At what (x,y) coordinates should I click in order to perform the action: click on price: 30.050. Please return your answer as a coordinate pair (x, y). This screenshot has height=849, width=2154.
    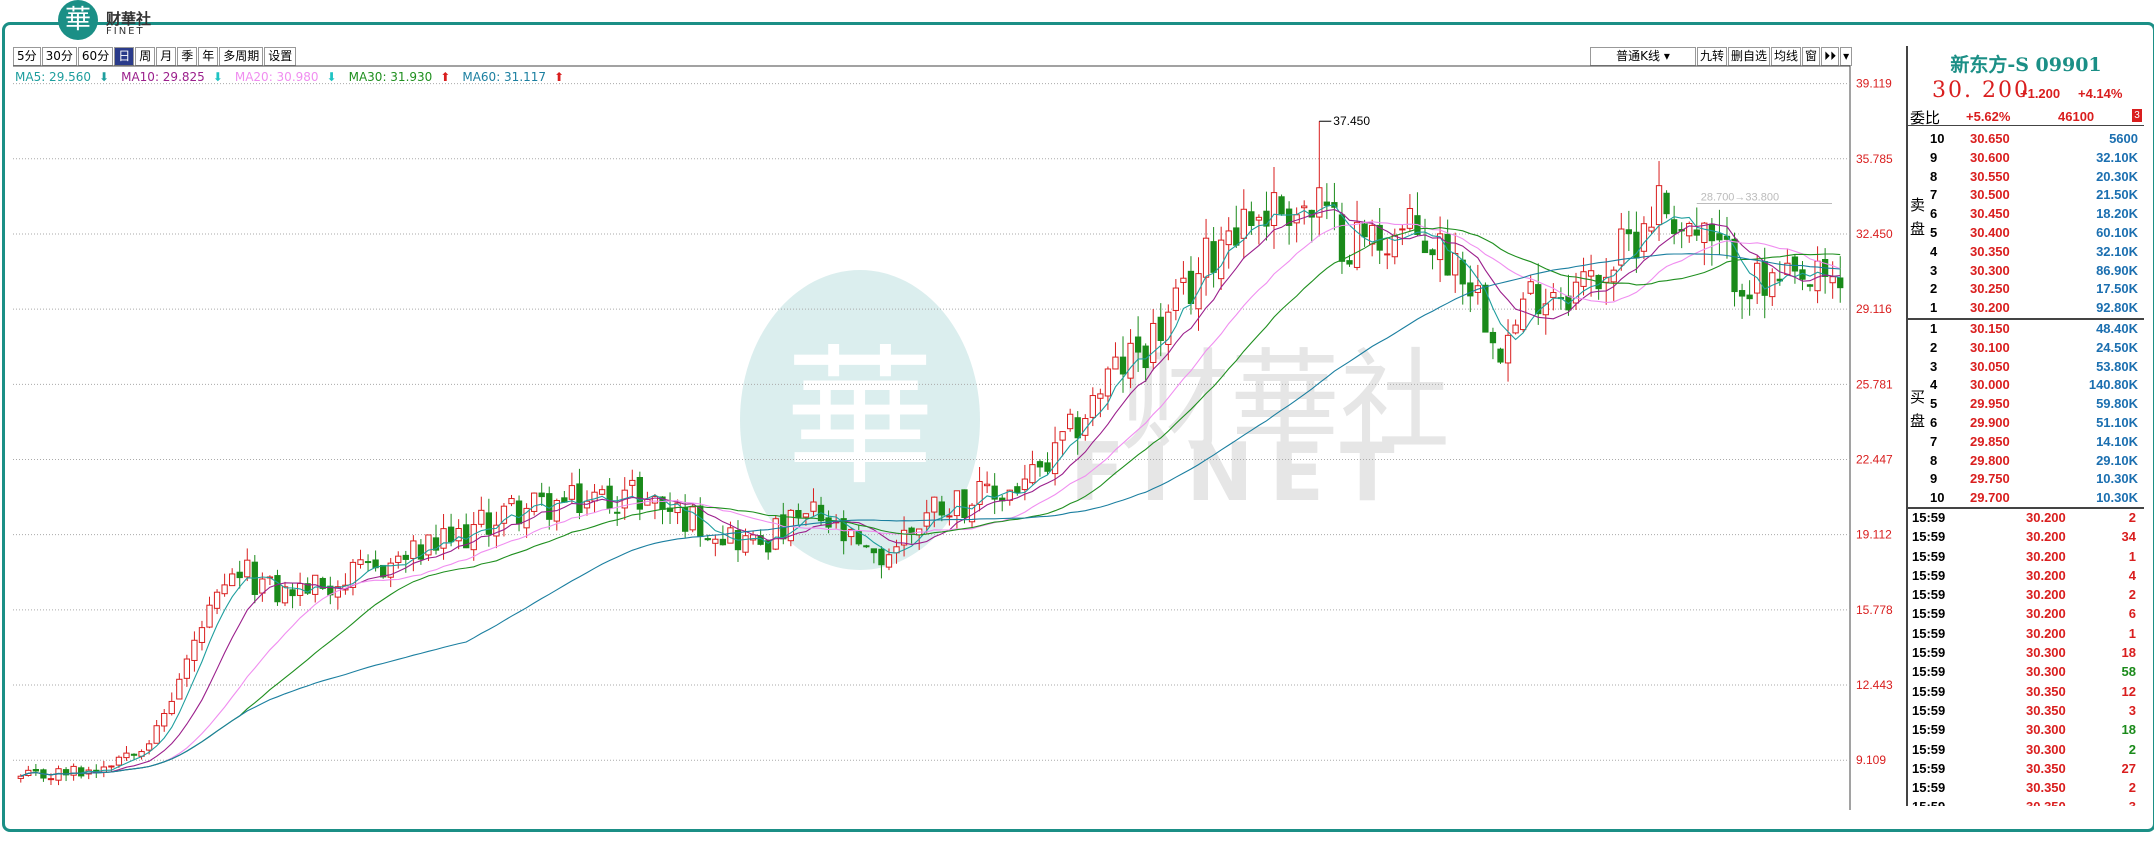
    Looking at the image, I should click on (1990, 366).